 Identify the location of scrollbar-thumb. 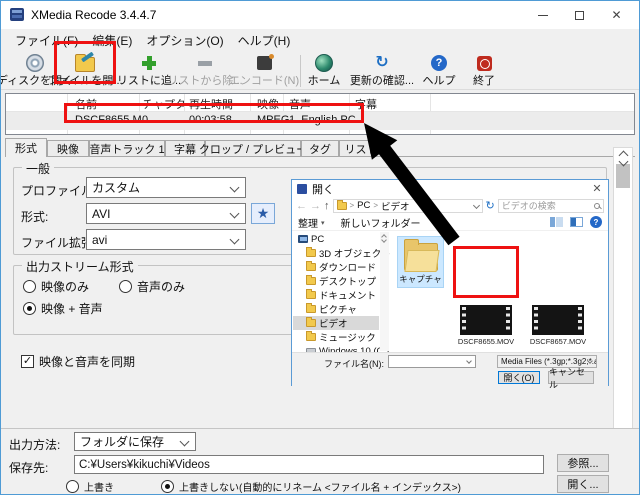
(623, 176).